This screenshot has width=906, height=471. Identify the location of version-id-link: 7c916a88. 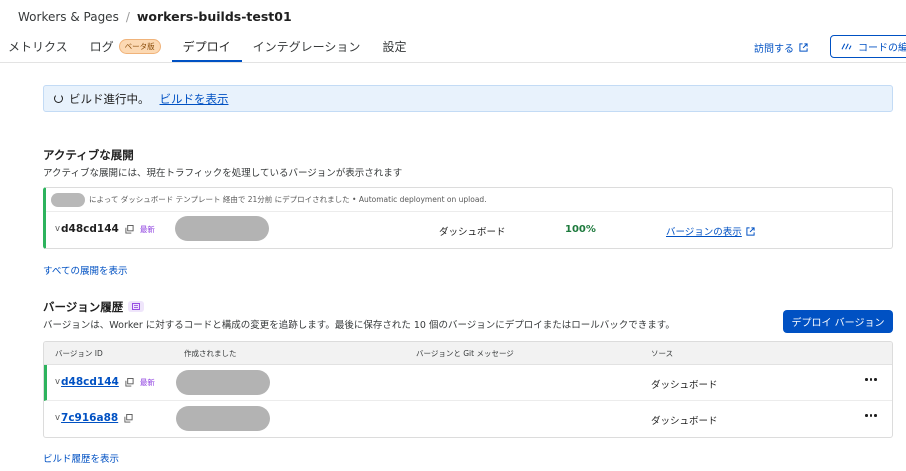
(89, 418).